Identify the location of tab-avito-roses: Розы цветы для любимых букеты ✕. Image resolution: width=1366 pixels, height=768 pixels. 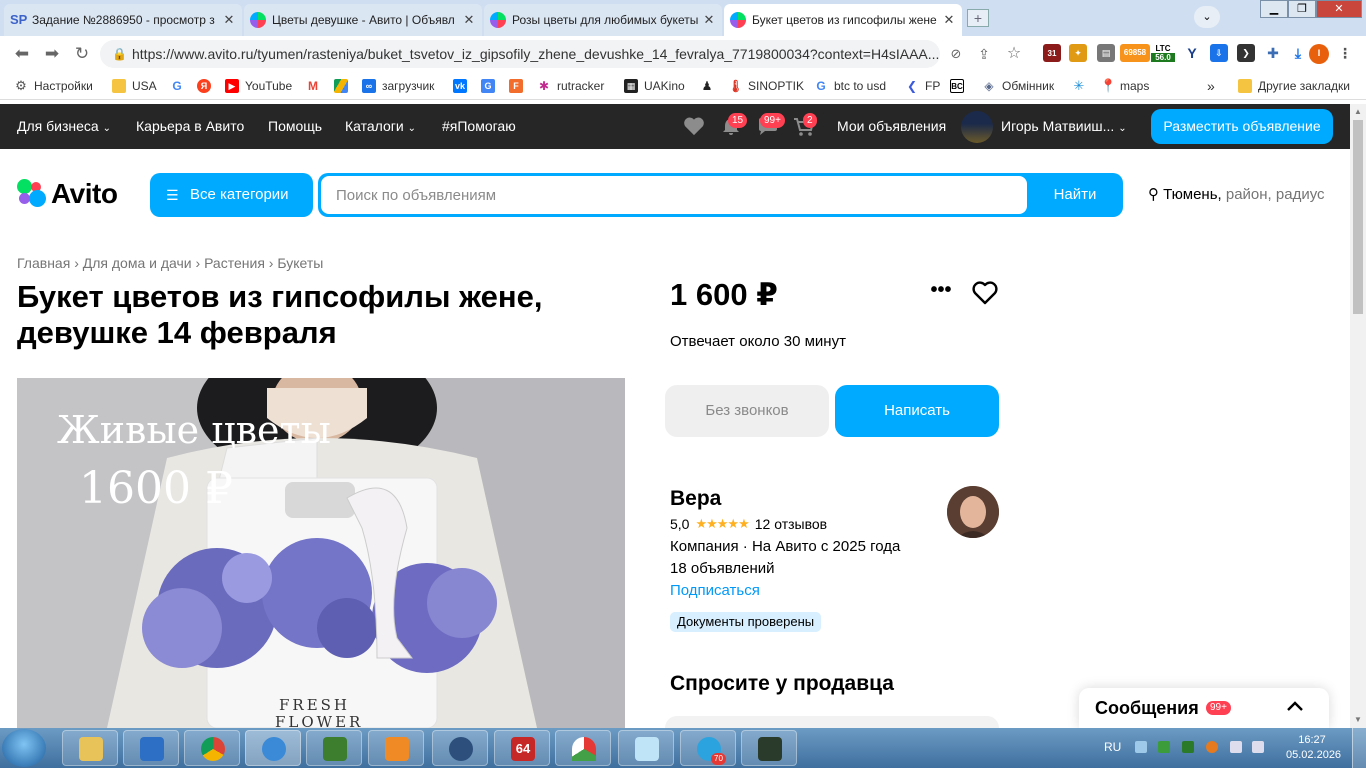
(603, 20).